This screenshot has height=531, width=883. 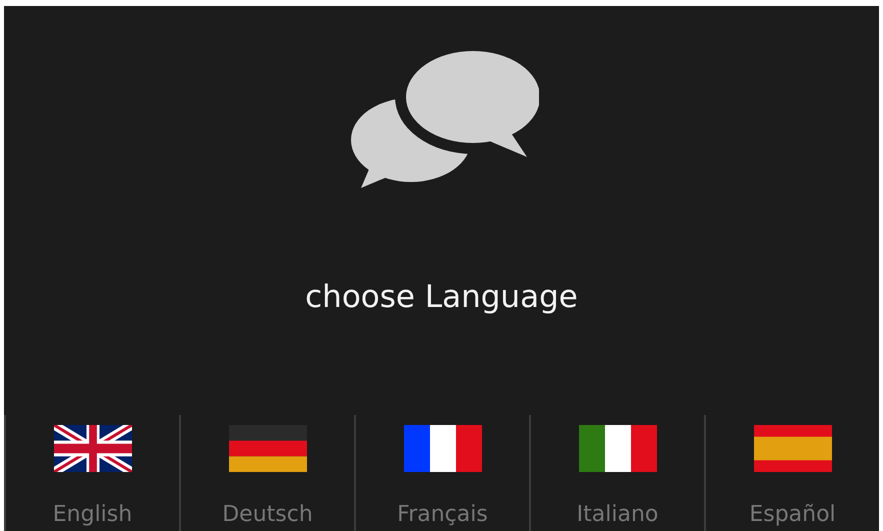 I want to click on language-option: Italiano, so click(x=616, y=473).